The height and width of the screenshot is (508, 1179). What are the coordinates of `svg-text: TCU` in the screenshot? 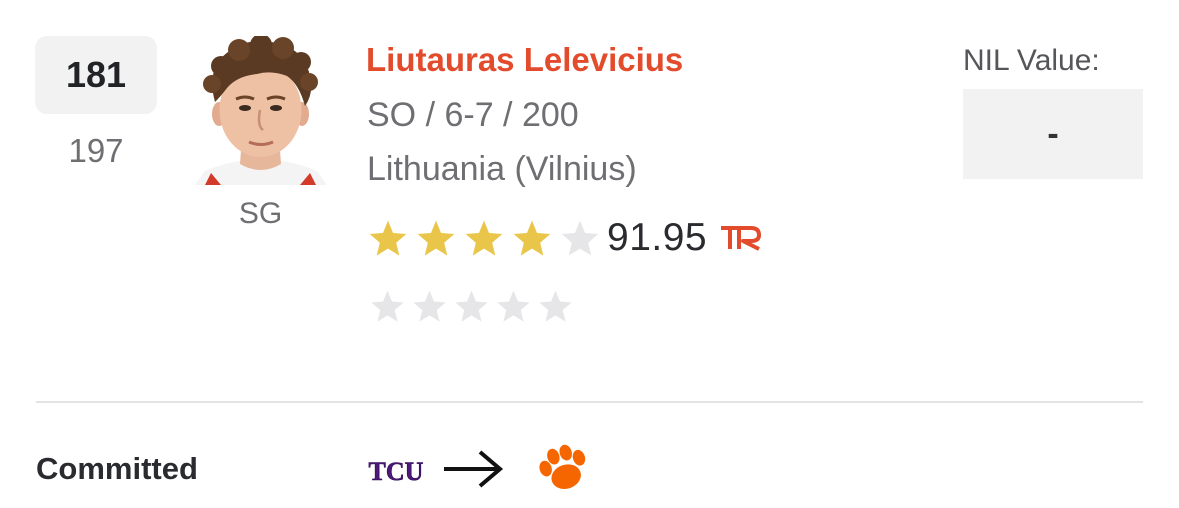 It's located at (396, 471).